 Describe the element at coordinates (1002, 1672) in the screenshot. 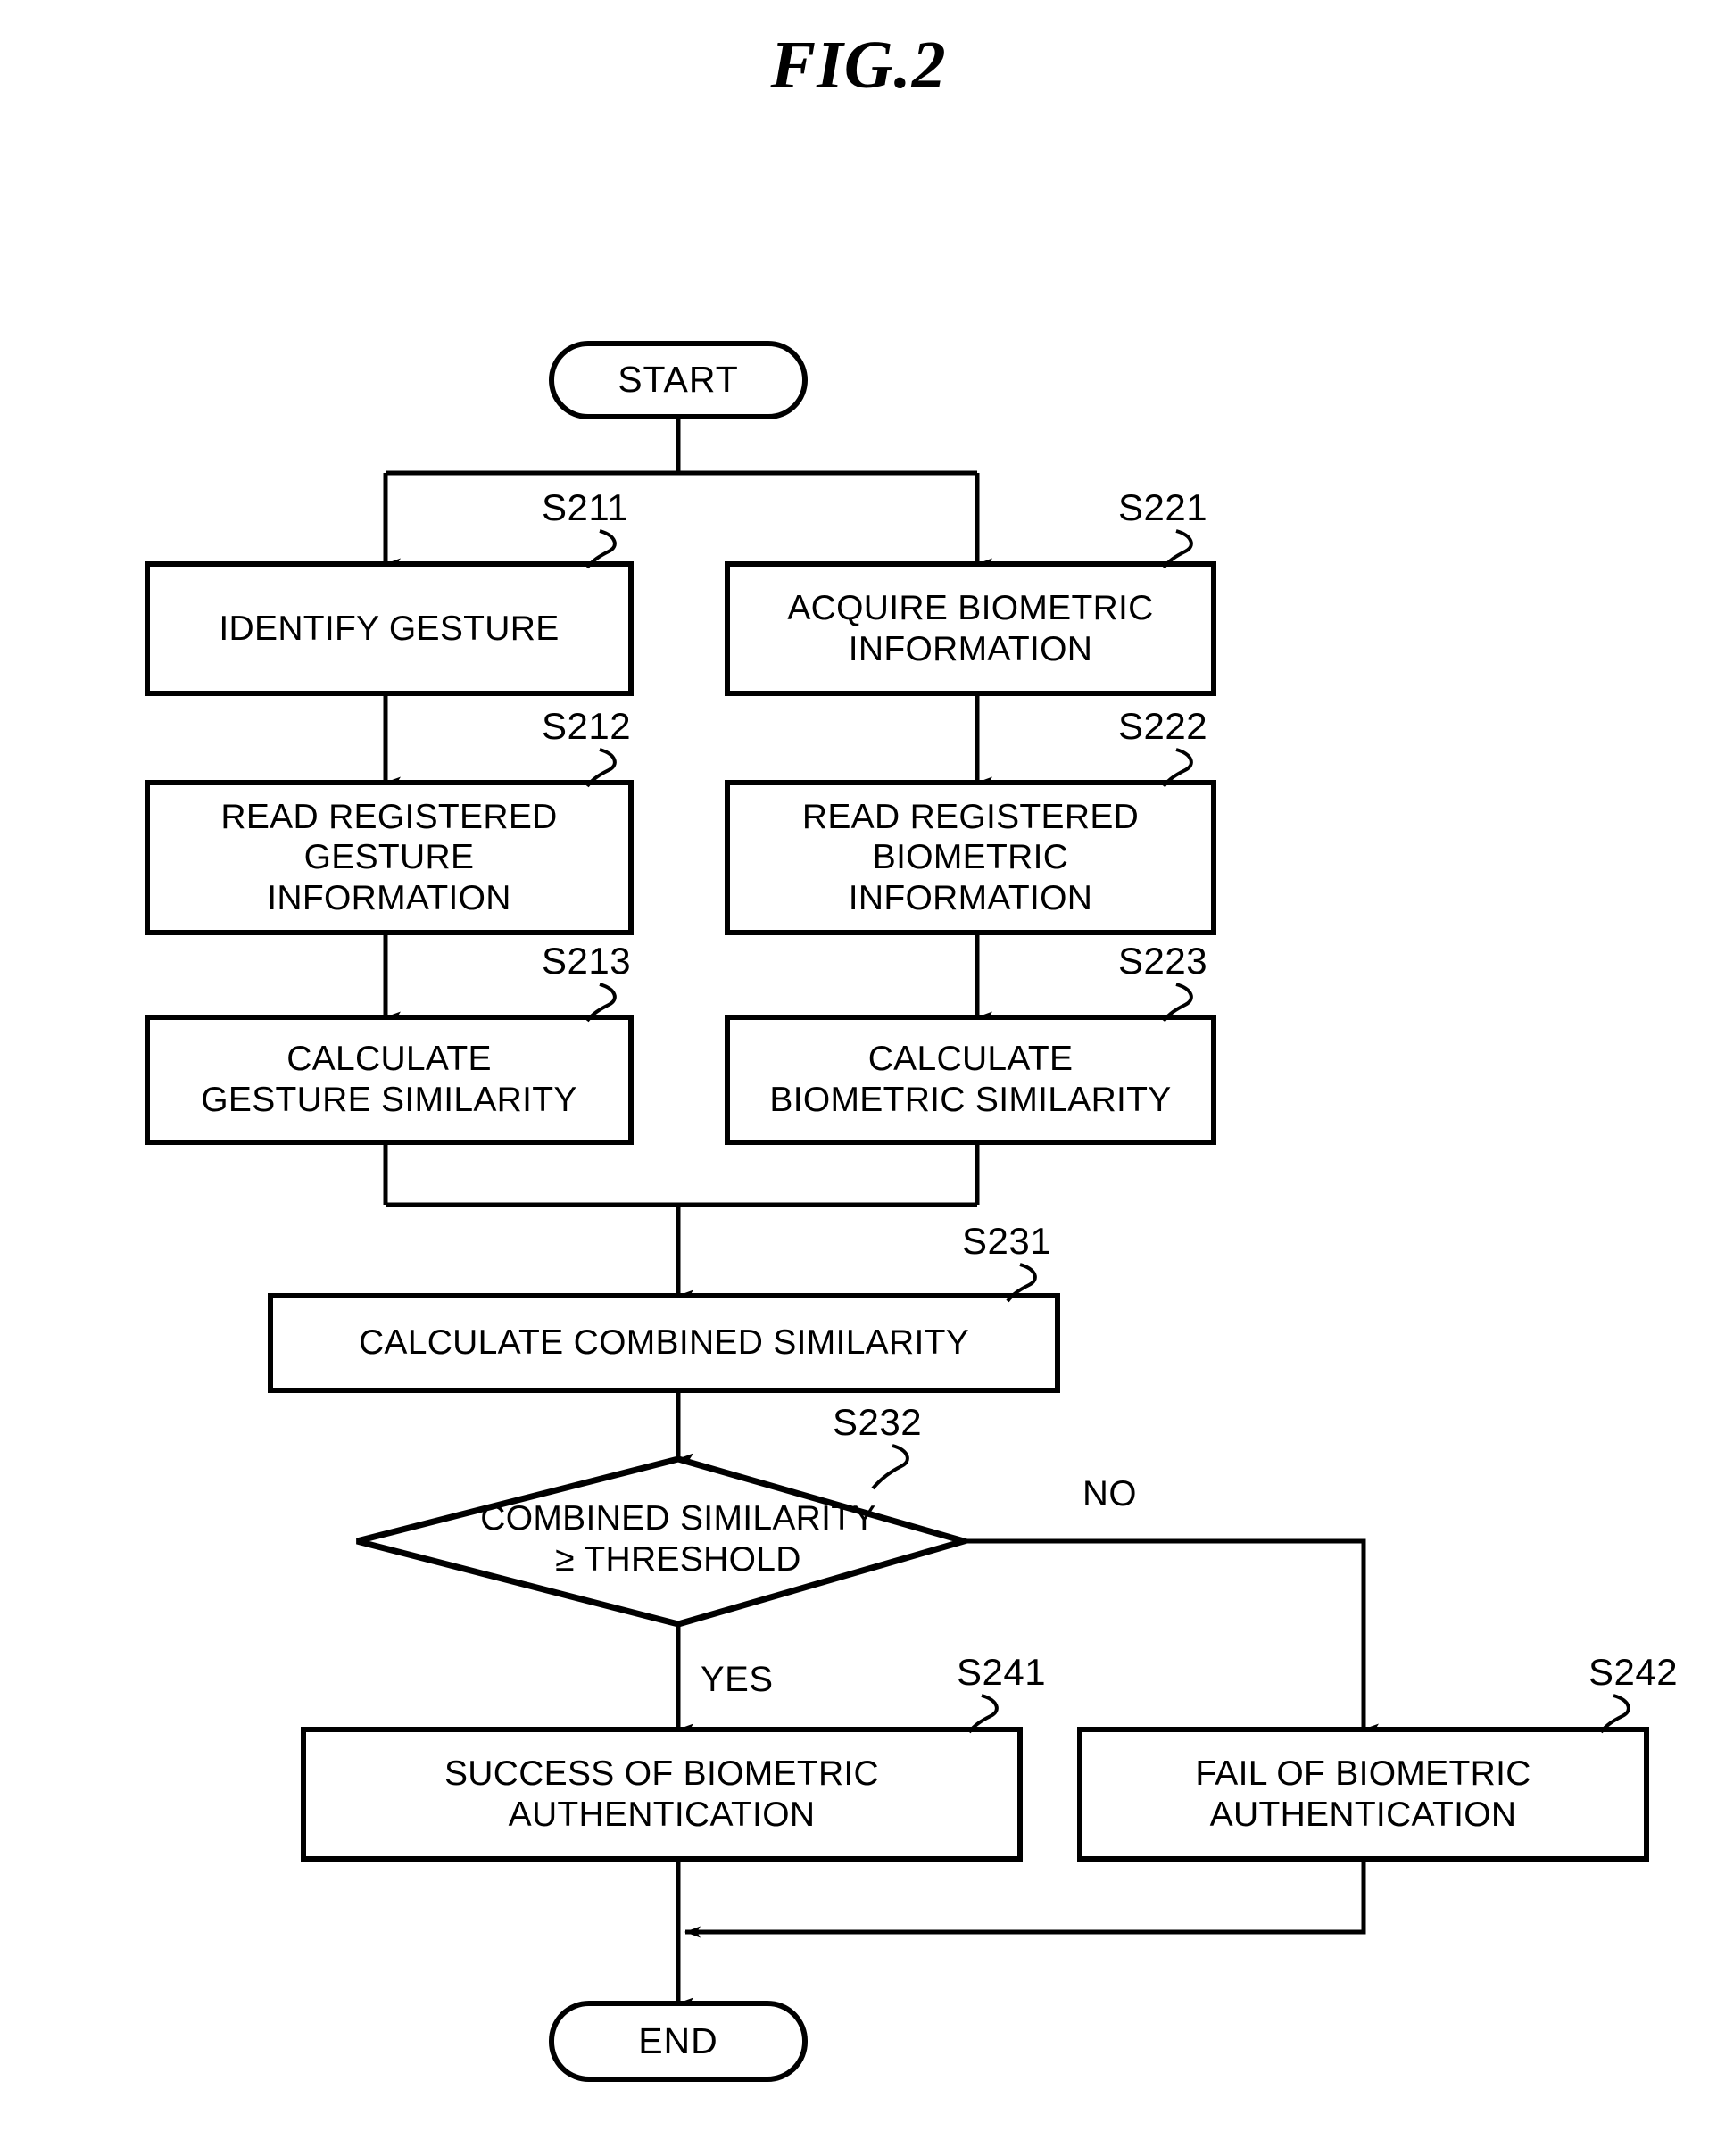

I see `step-ref-s241: S241` at that location.